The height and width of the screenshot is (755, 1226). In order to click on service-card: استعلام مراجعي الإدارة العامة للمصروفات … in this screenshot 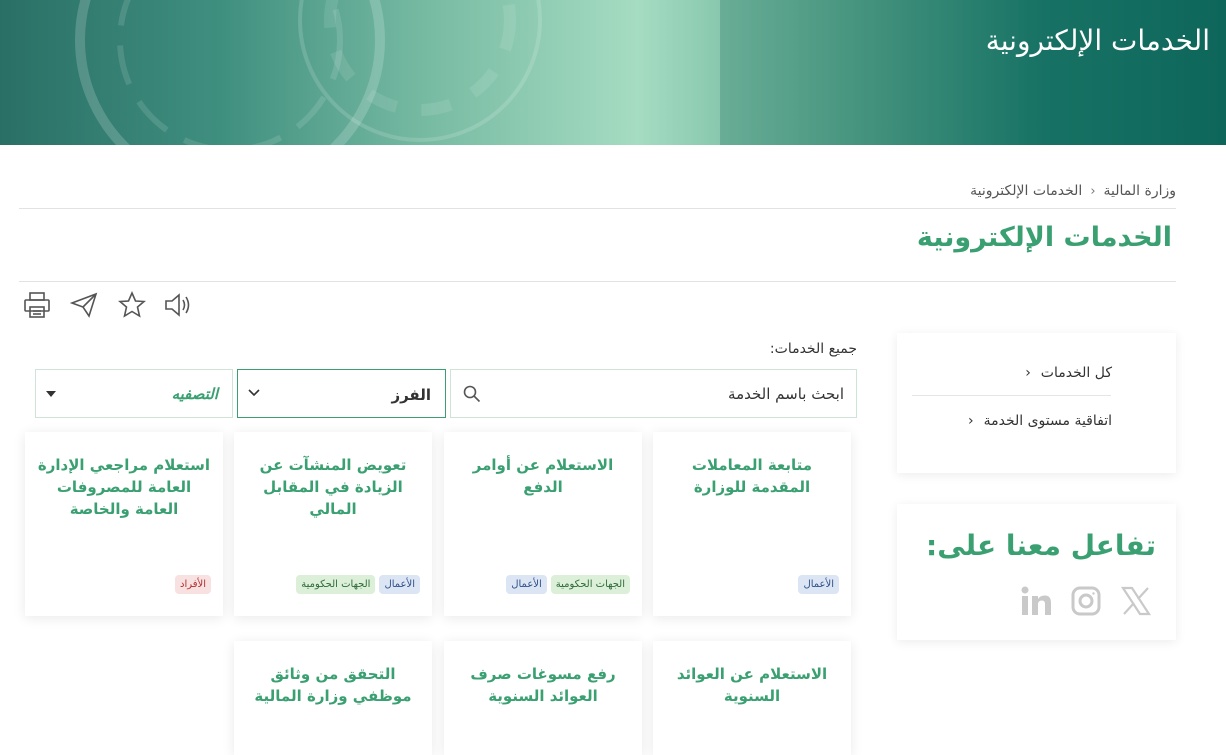, I will do `click(124, 524)`.